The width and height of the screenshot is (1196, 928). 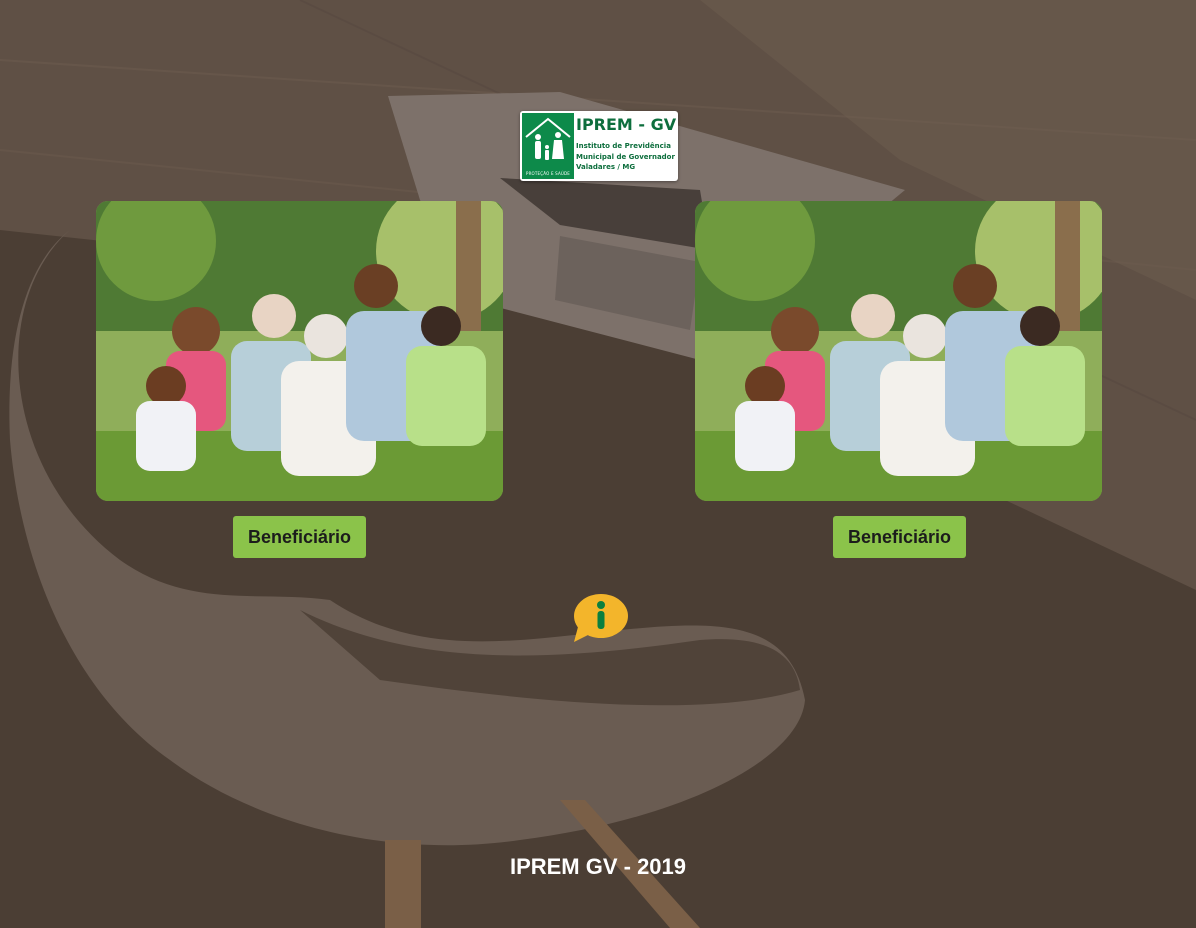 What do you see at coordinates (898, 351) in the screenshot?
I see `family-photo-right` at bounding box center [898, 351].